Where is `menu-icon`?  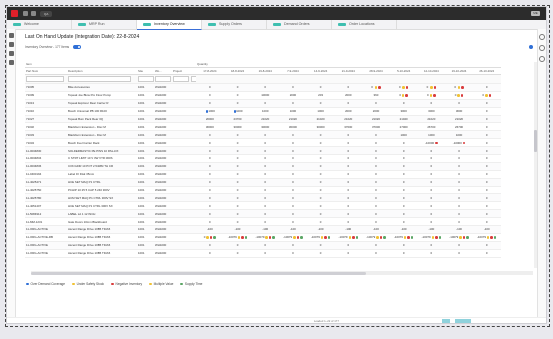
menu-icon is located at coordinates (33, 13).